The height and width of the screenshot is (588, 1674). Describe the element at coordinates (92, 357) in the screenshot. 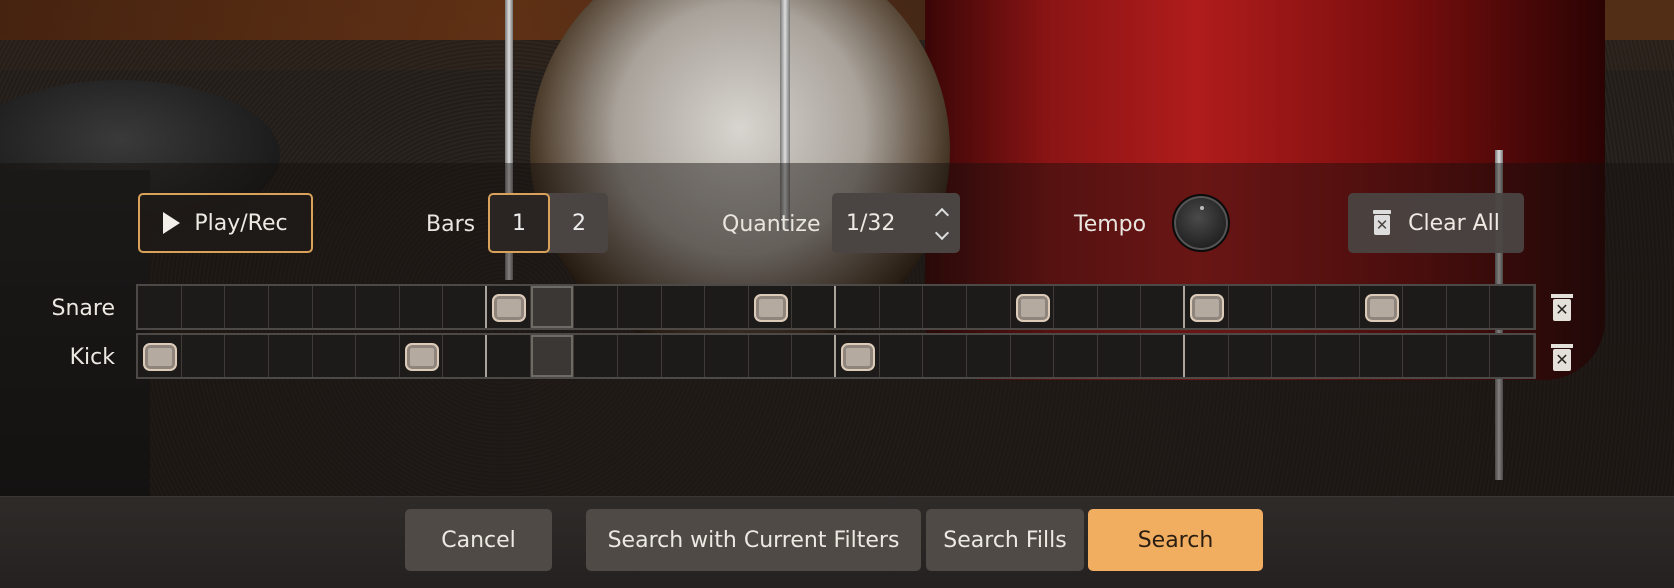

I see `row-label-kick: Kick` at that location.